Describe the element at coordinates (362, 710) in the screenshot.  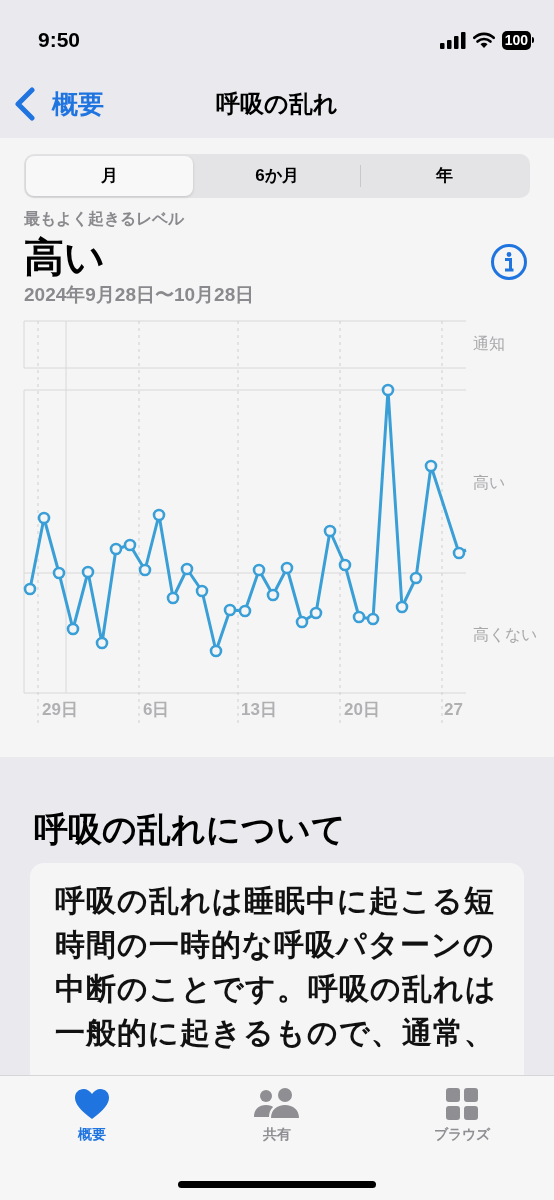
I see `date-axis-label: 20日` at that location.